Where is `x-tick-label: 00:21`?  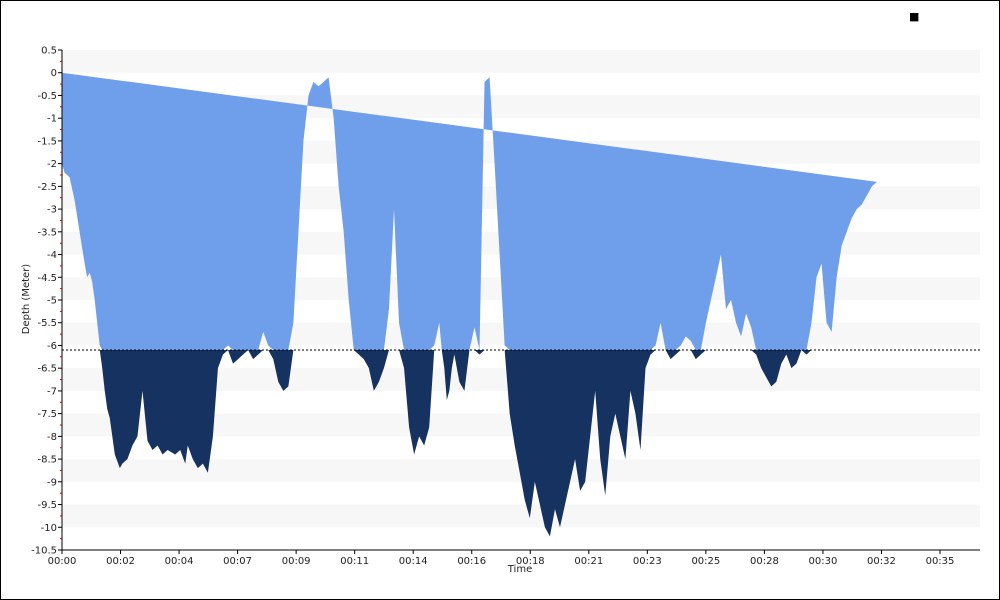 x-tick-label: 00:21 is located at coordinates (588, 561).